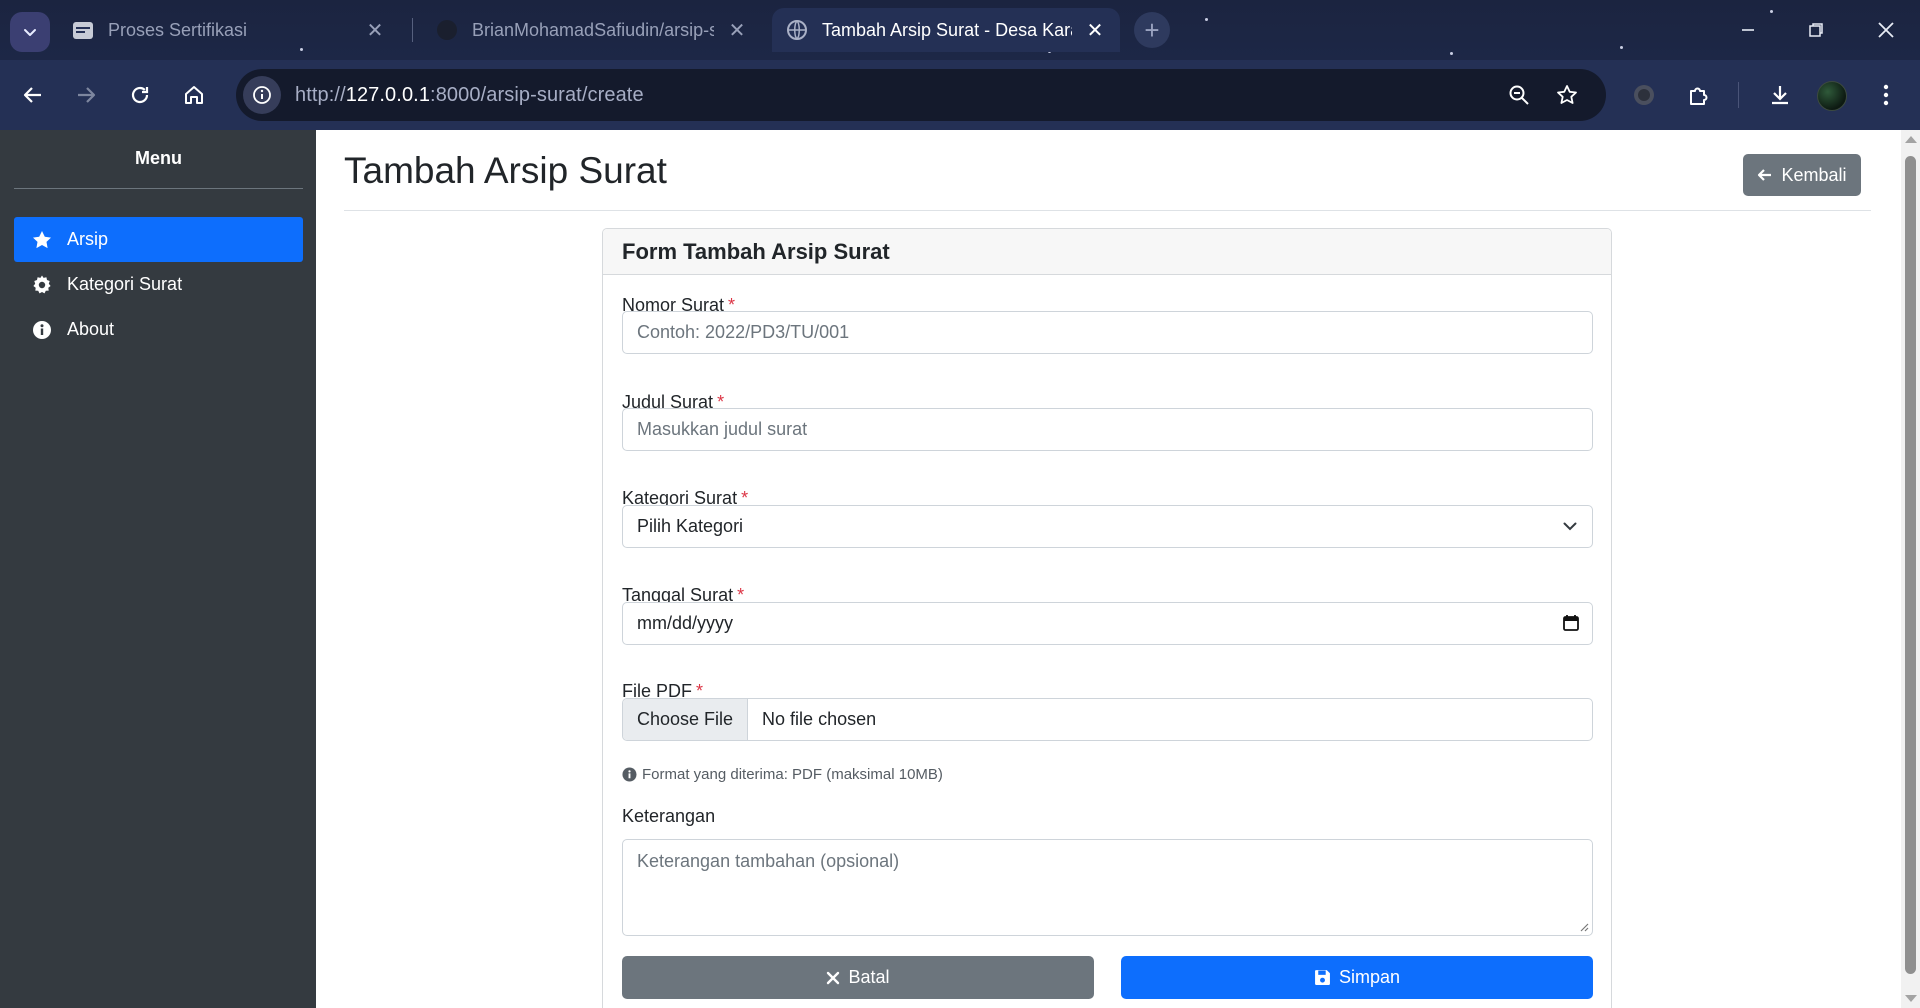 The width and height of the screenshot is (1920, 1008). I want to click on calendar-favicon-icon, so click(83, 30).